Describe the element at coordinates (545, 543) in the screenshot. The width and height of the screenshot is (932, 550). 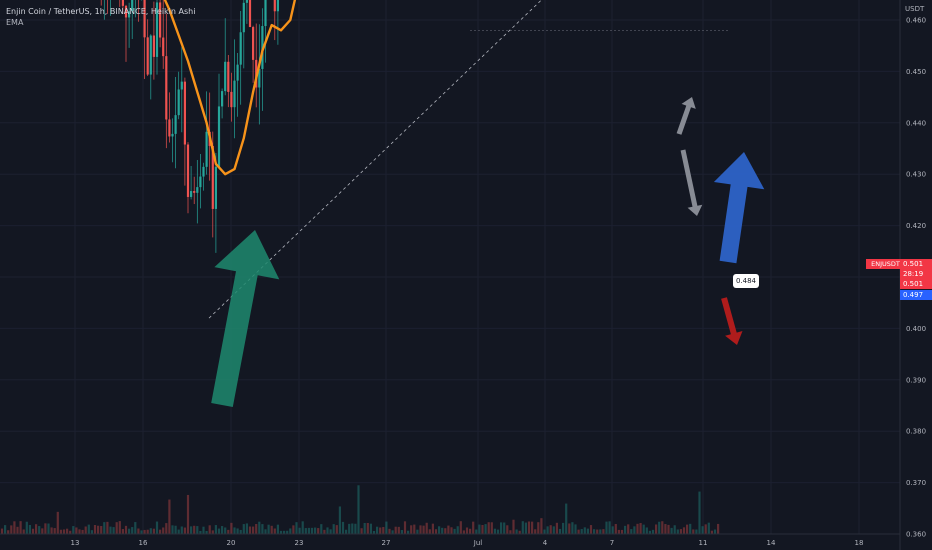
I see `time-tick-label: 4` at that location.